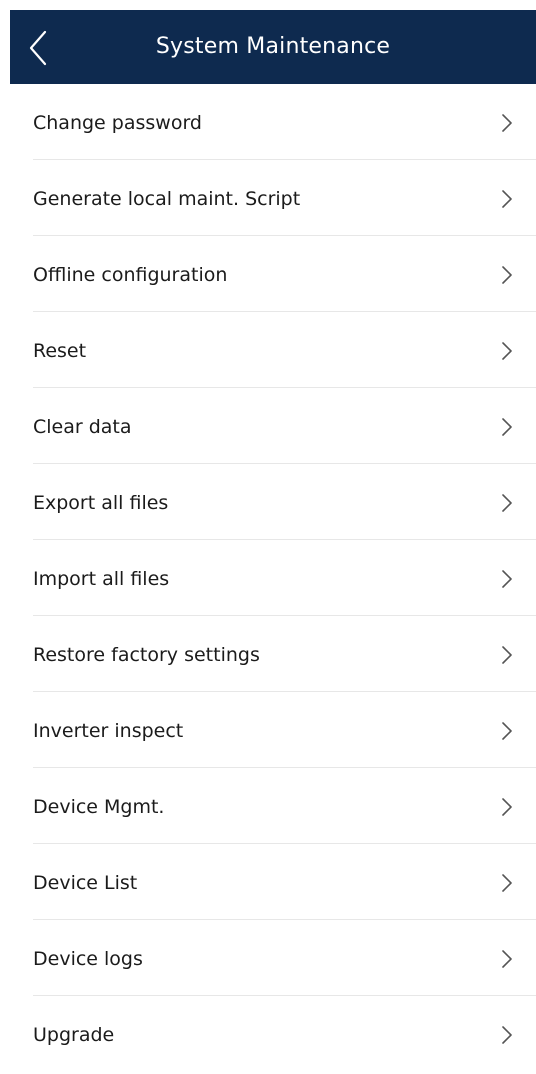  Describe the element at coordinates (108, 731) in the screenshot. I see `menu-item-label: Inverter inspect` at that location.